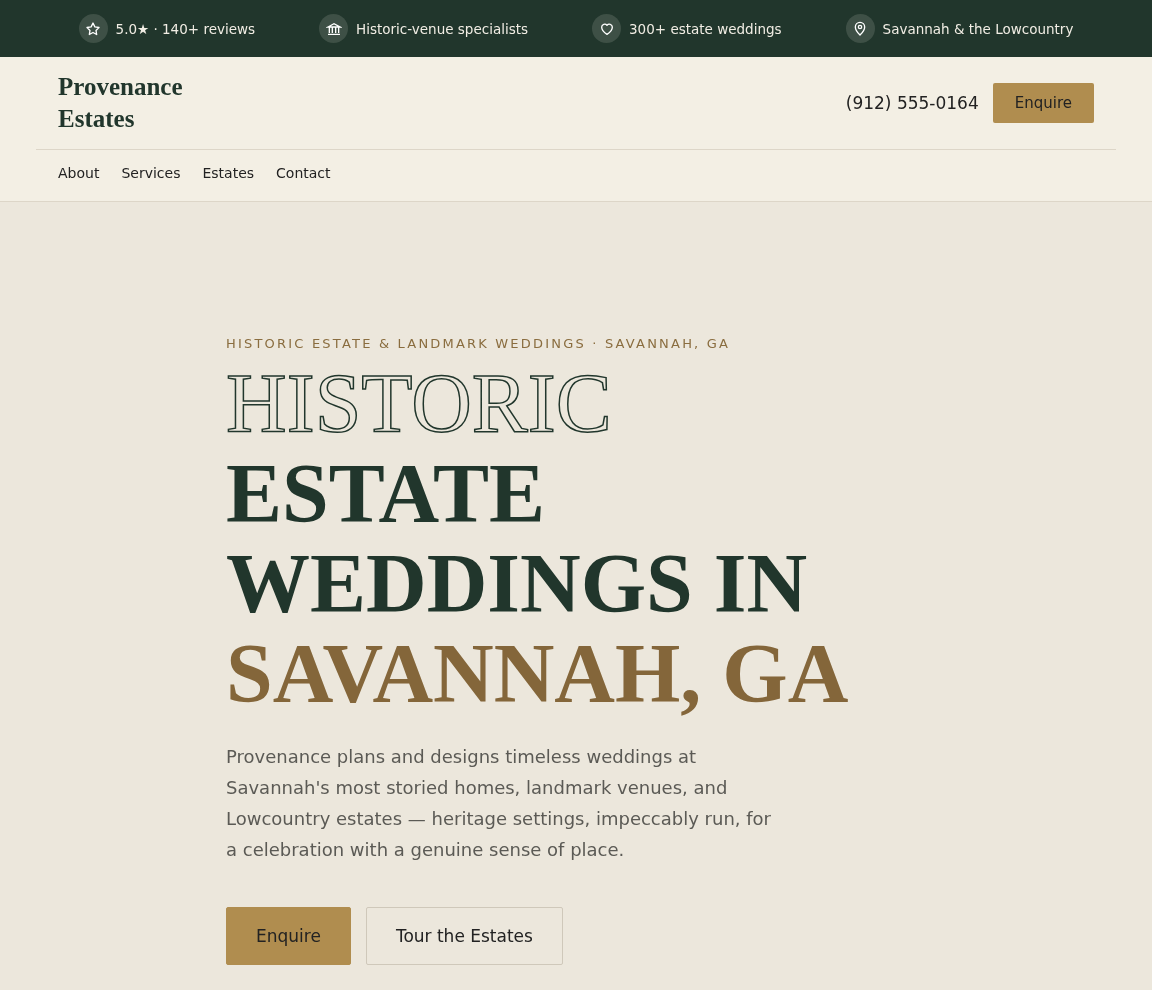 The width and height of the screenshot is (1152, 990). I want to click on tour-button: Tour the Estates, so click(464, 936).